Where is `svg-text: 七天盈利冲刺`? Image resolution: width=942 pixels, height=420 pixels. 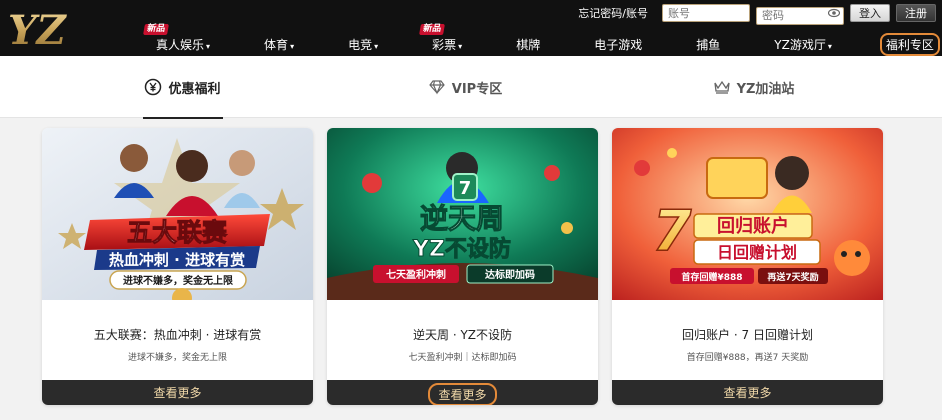 svg-text: 七天盈利冲刺 is located at coordinates (416, 274).